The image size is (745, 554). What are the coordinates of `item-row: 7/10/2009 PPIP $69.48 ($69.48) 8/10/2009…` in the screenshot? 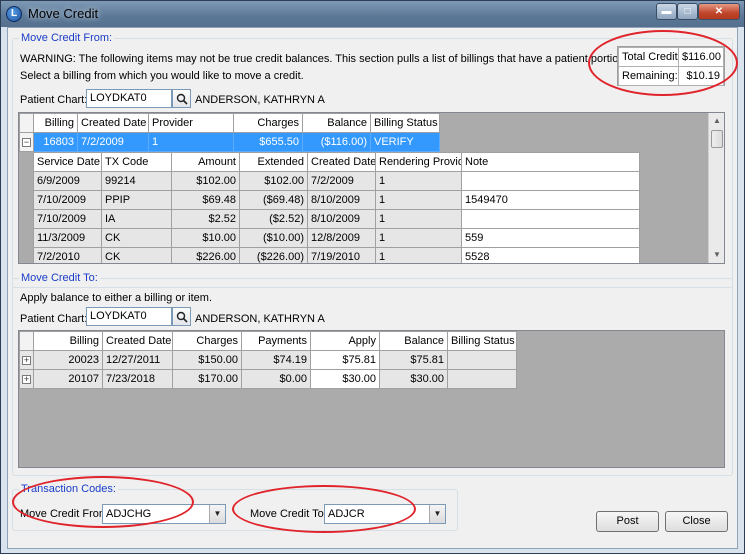 It's located at (336, 200).